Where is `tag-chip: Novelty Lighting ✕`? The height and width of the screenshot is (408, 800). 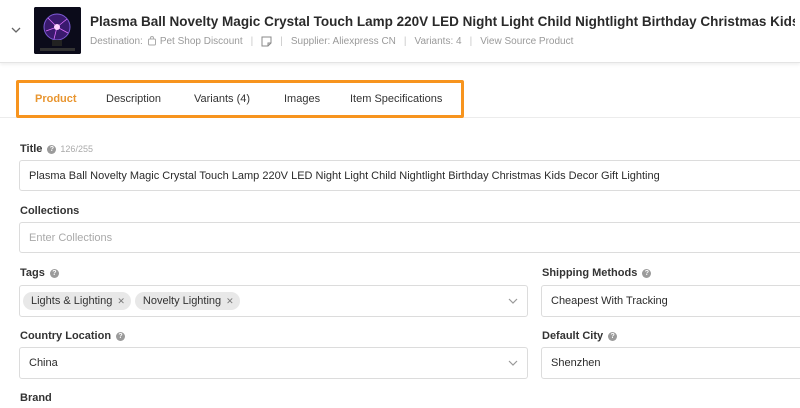
tag-chip: Novelty Lighting ✕ is located at coordinates (187, 301).